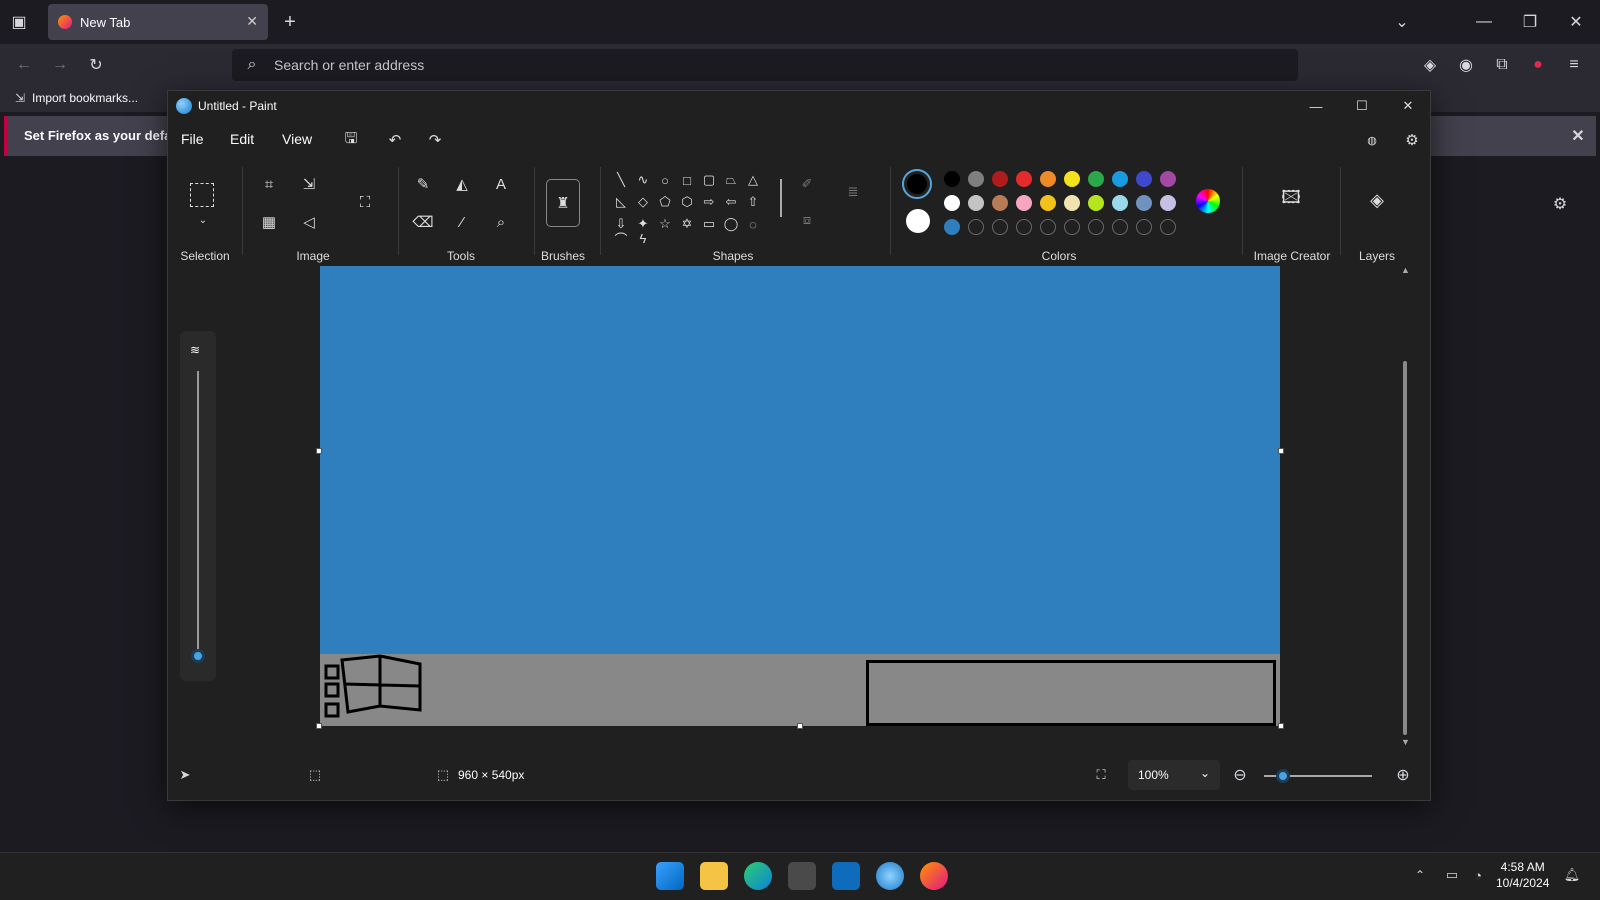  I want to click on scroll-up-icon: ▲, so click(1405, 270).